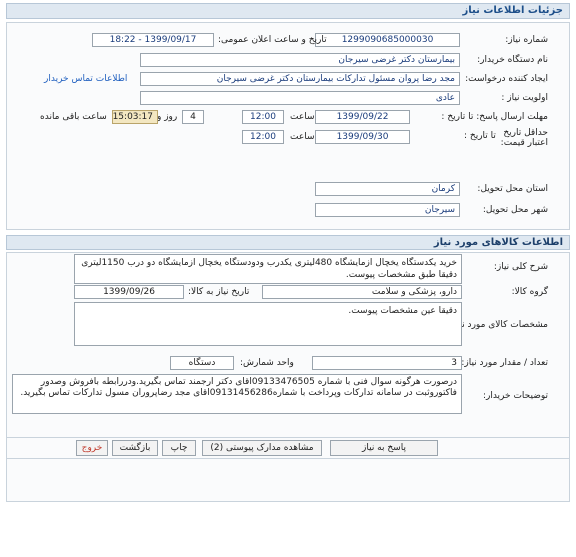  I want to click on remaining-time-label: ساعت باقی مانده, so click(73, 117).